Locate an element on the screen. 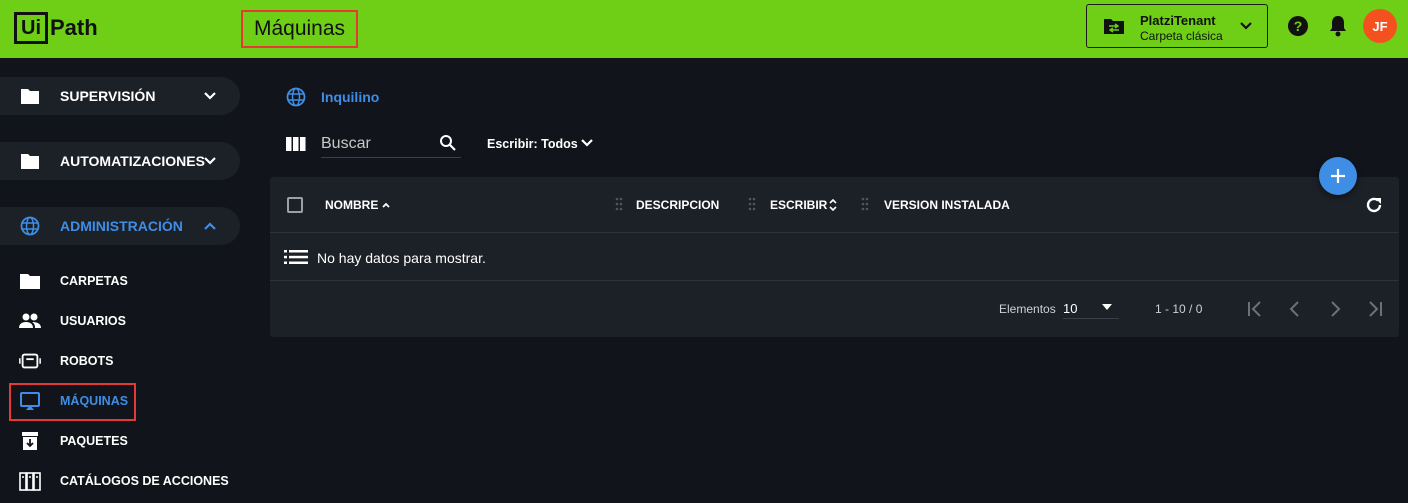  tenant-selector: PlatziTenant Carpeta clásica is located at coordinates (1177, 26).